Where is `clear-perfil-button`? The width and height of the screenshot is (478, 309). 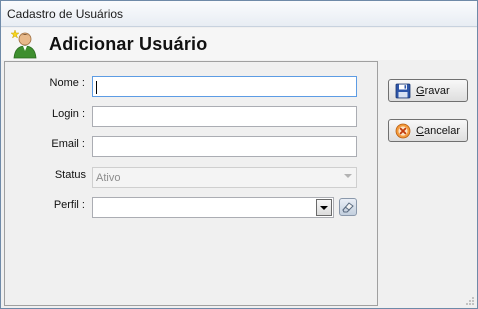 clear-perfil-button is located at coordinates (348, 207).